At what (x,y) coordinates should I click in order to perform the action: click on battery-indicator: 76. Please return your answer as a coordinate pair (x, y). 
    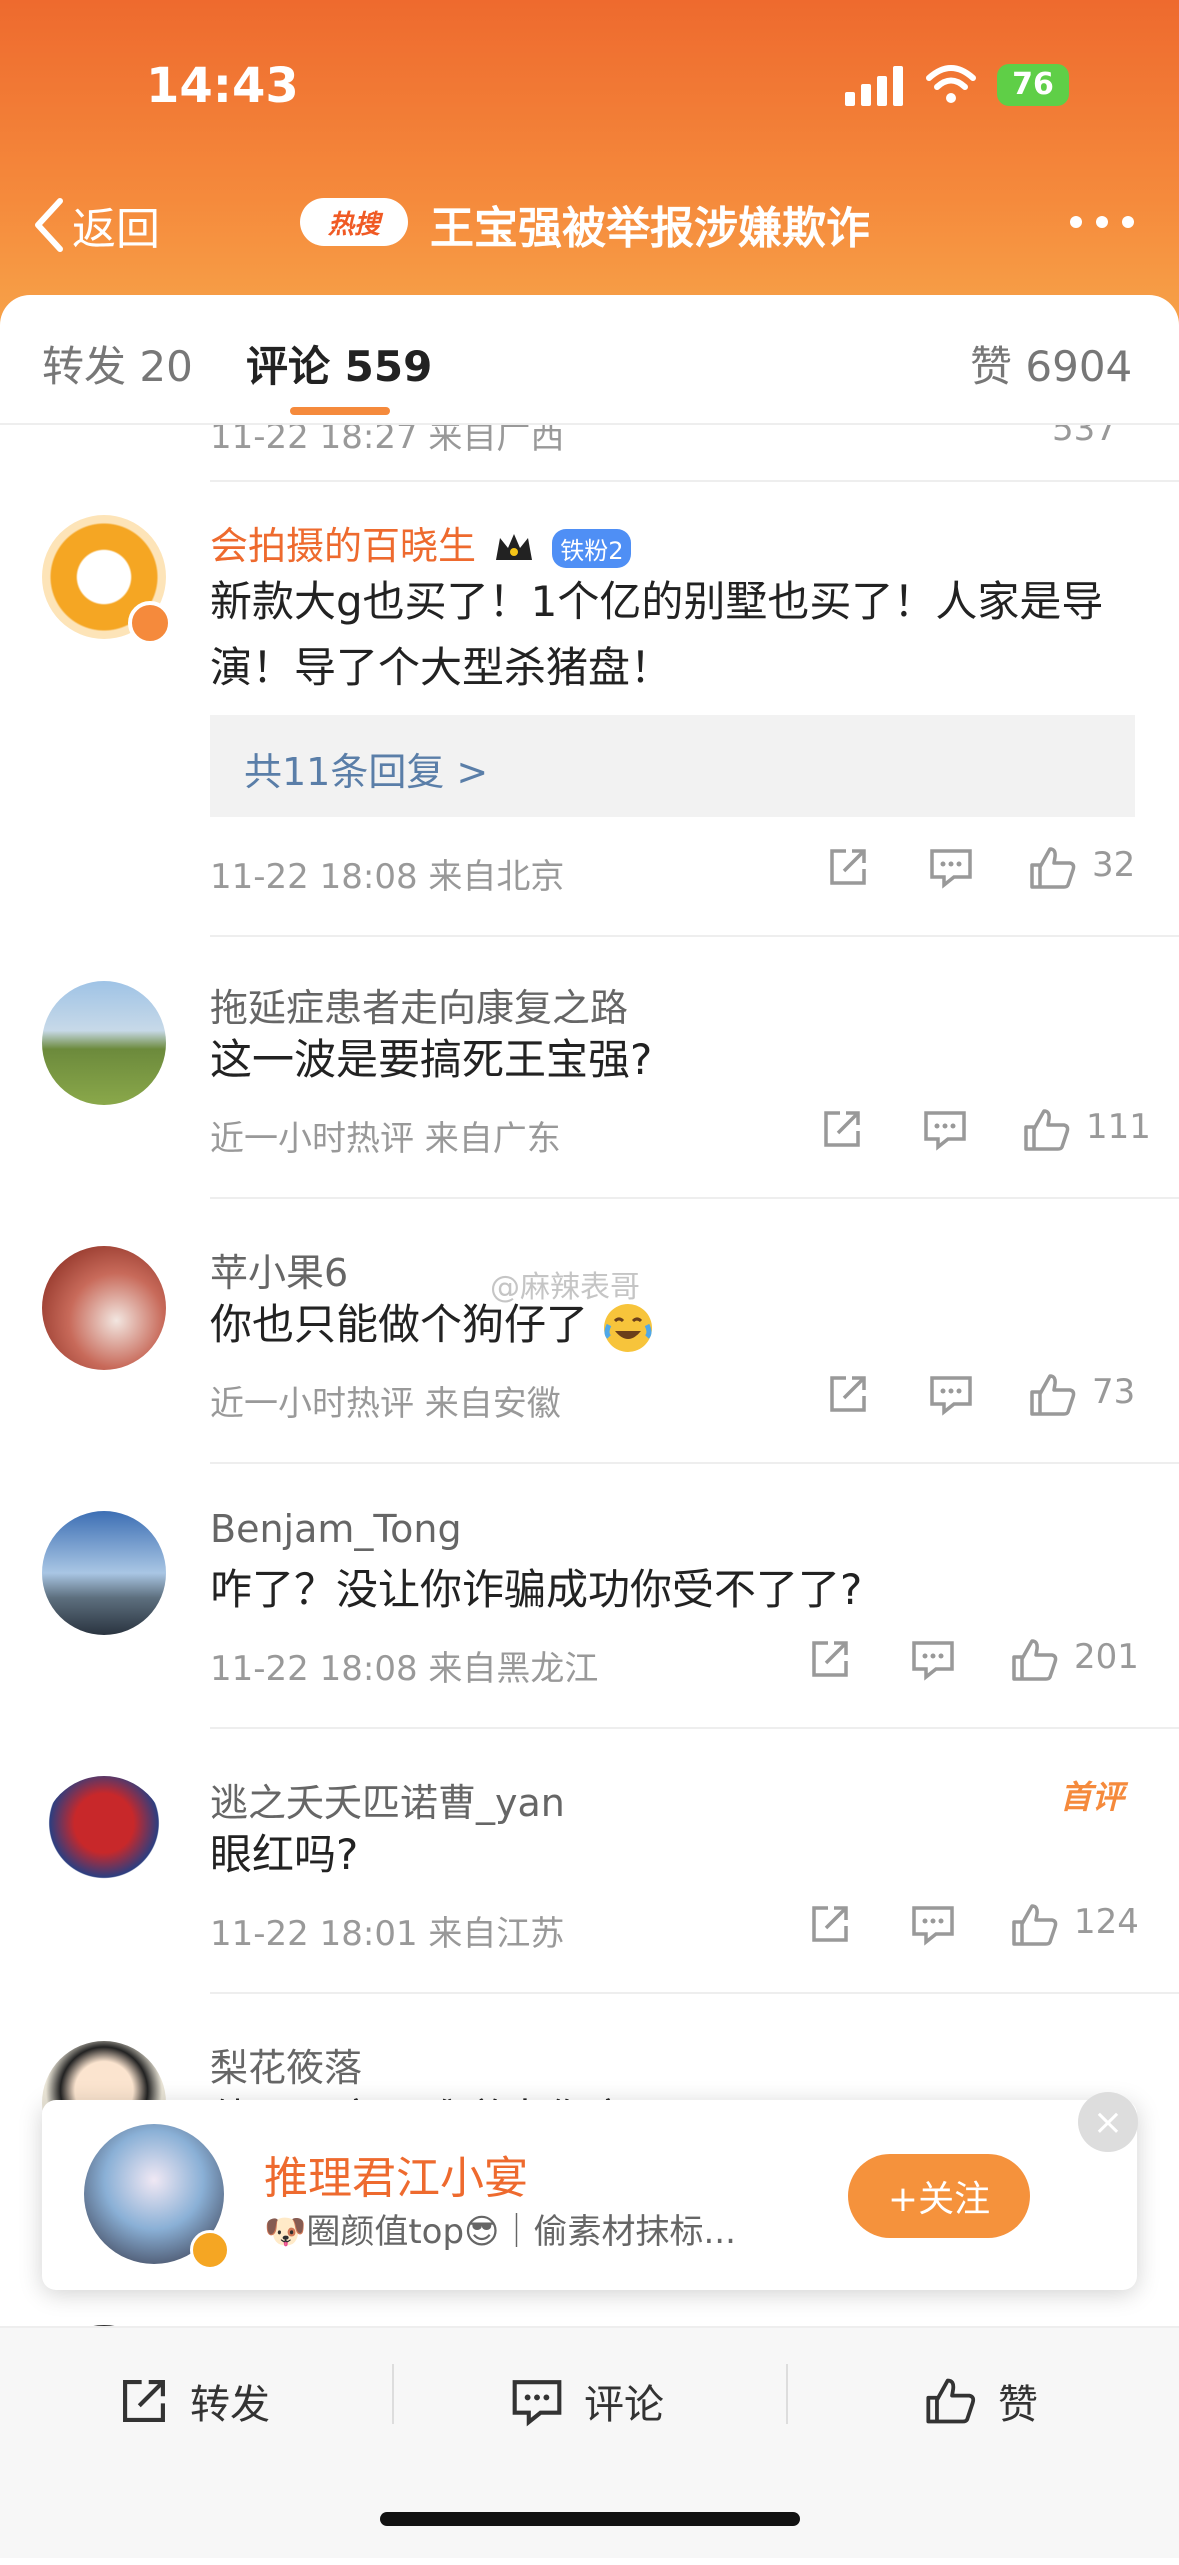
    Looking at the image, I should click on (1033, 85).